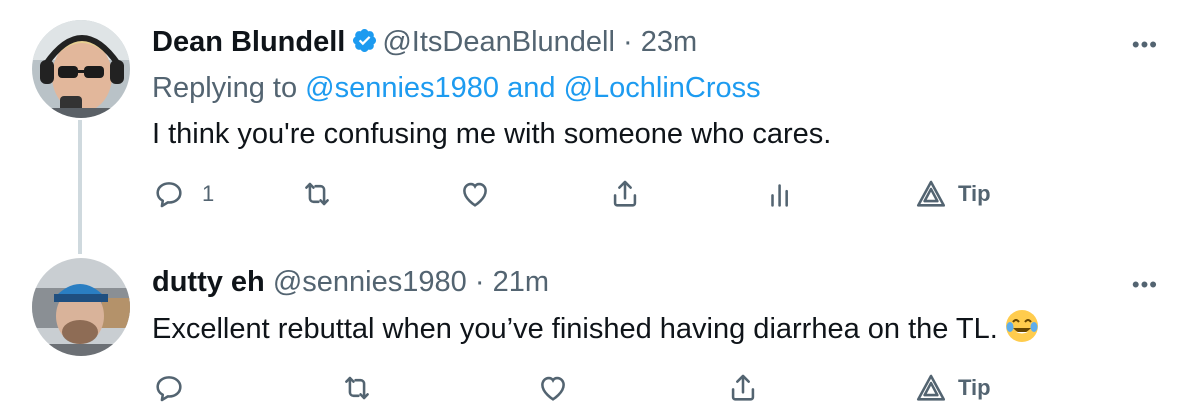  What do you see at coordinates (531, 88) in the screenshot?
I see `replying-and: and` at bounding box center [531, 88].